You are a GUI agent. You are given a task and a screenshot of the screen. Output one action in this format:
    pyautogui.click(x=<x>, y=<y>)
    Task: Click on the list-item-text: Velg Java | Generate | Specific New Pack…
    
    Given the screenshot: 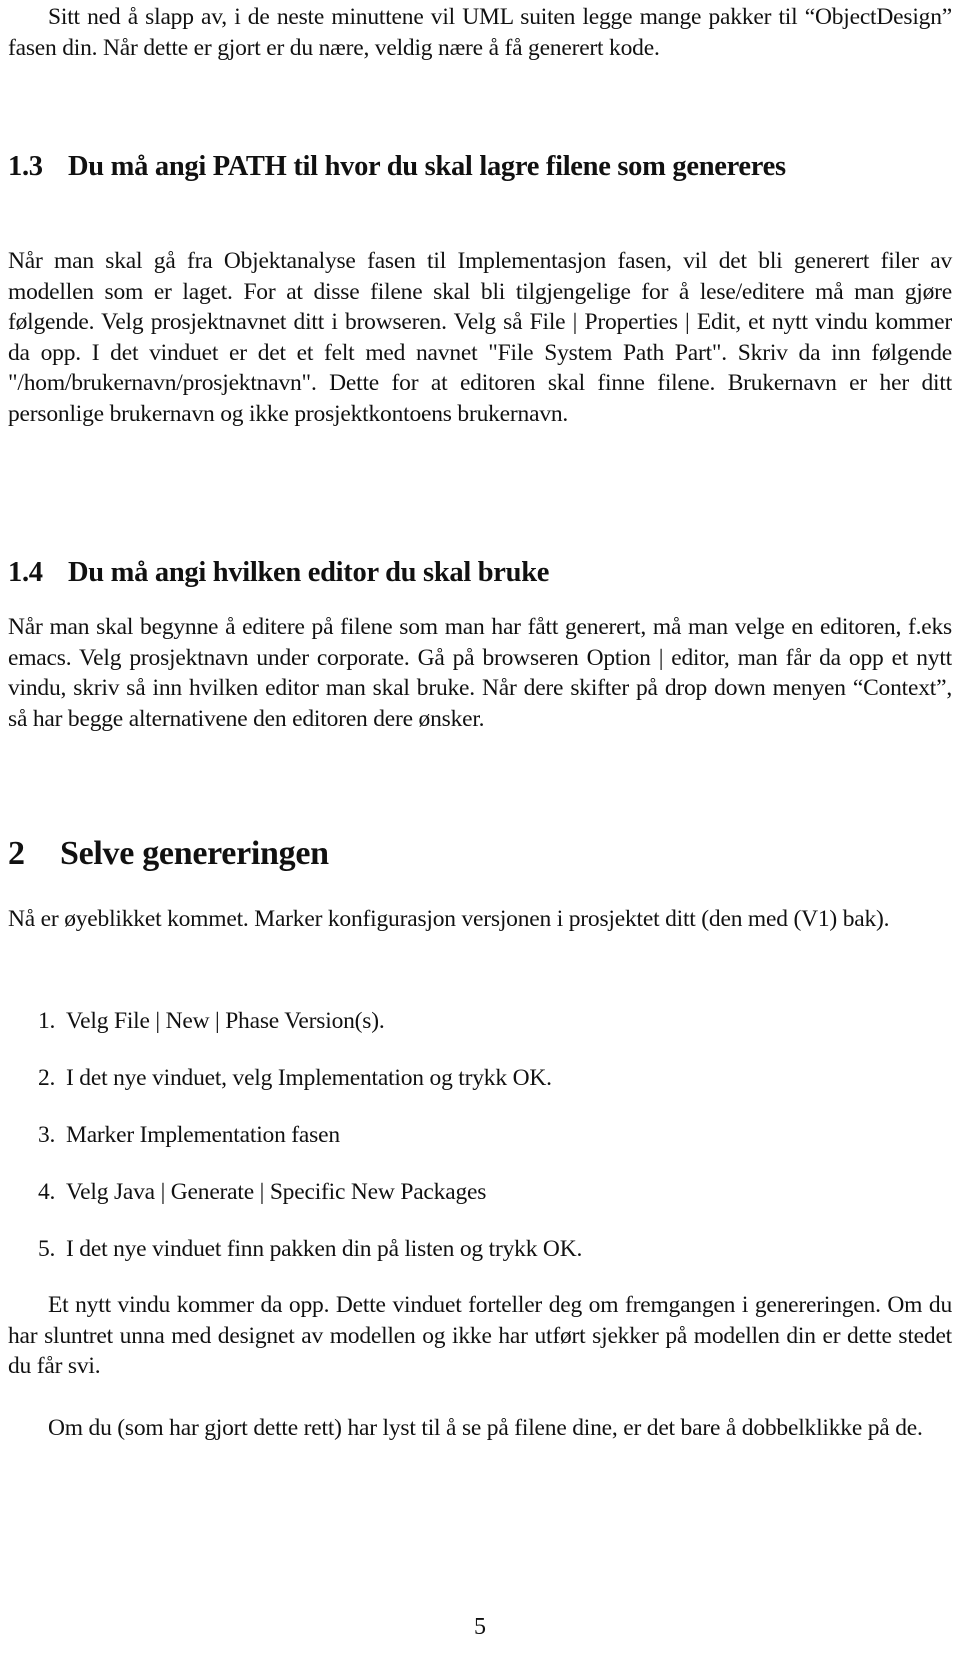 What is the action you would take?
    pyautogui.click(x=276, y=1192)
    